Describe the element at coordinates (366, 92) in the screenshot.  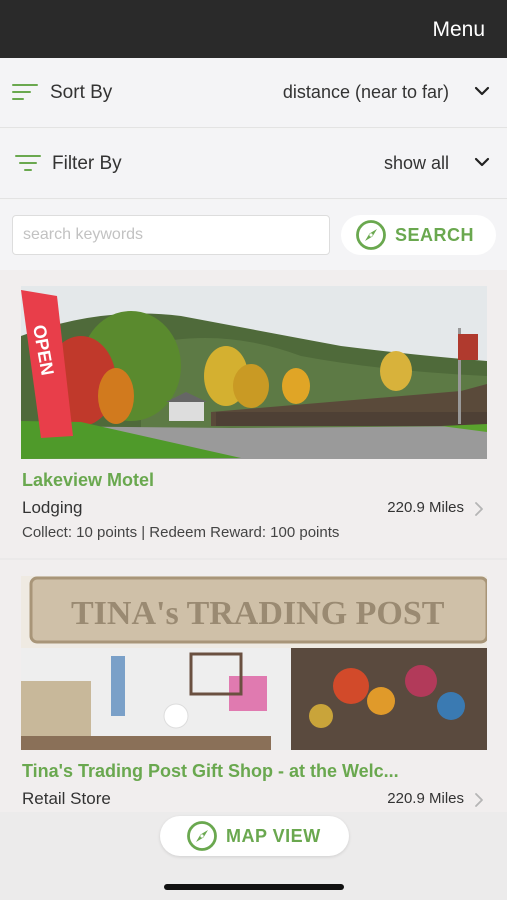
I see `sort-value: distance (near to far)` at that location.